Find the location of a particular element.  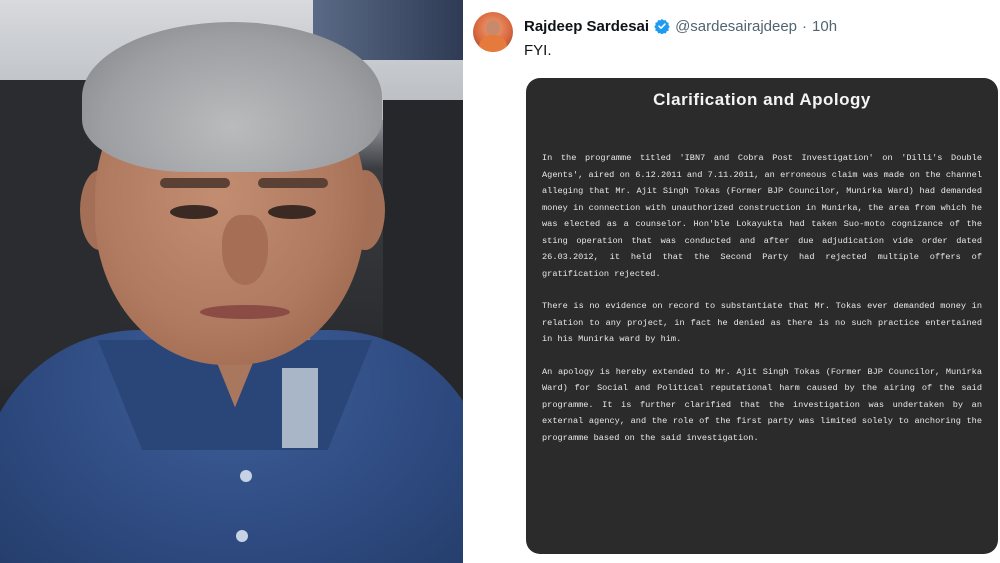

photo-eye-right is located at coordinates (292, 212).